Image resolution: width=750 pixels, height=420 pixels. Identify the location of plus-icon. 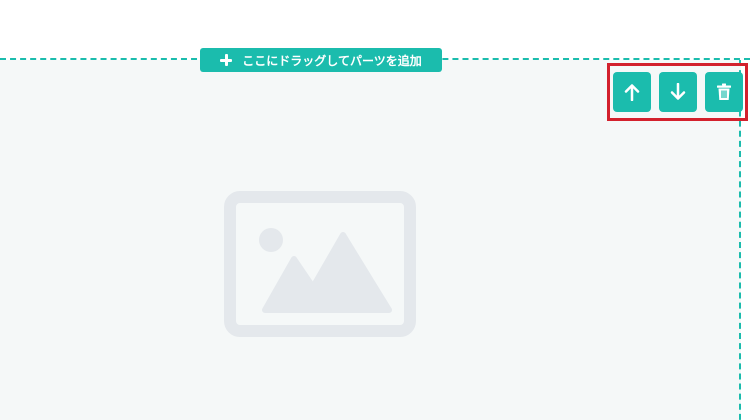
(226, 60).